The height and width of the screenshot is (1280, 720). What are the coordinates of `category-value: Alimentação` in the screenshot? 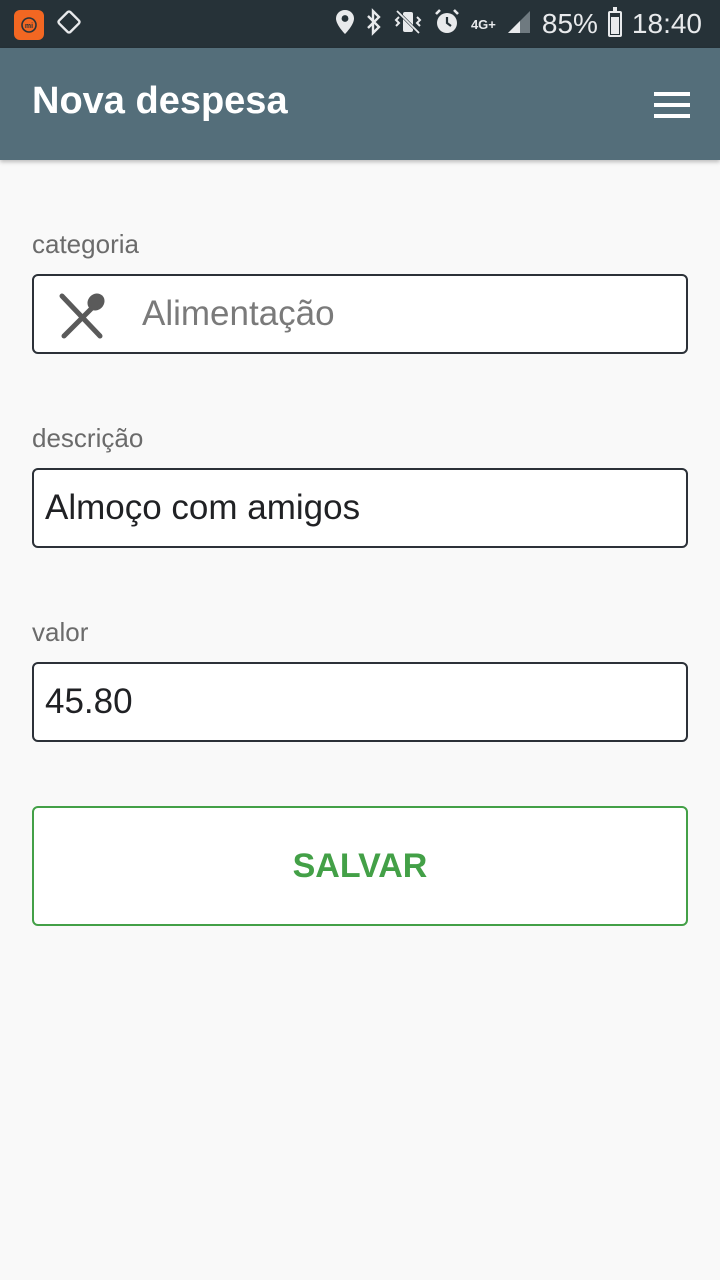 It's located at (238, 313).